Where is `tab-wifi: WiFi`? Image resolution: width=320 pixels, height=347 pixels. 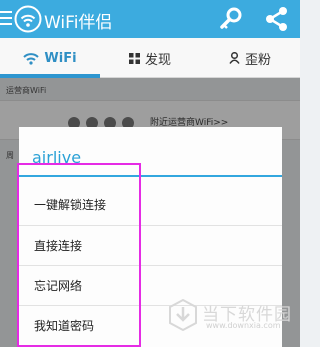
tab-wifi: WiFi is located at coordinates (50, 58).